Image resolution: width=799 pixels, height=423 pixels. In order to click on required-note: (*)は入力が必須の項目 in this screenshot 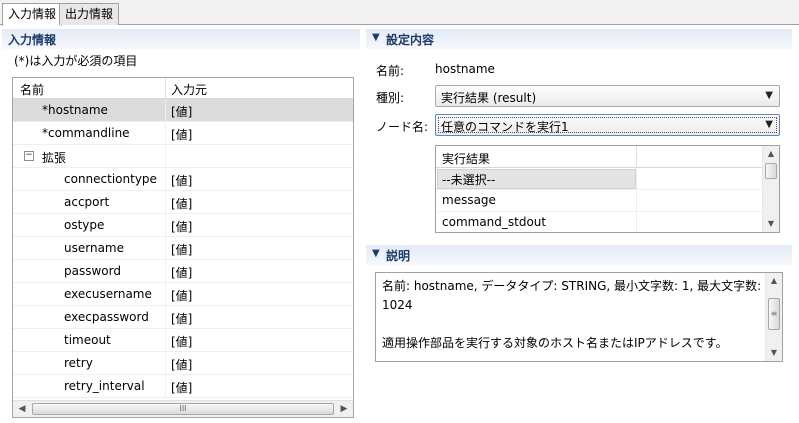, I will do `click(76, 61)`.